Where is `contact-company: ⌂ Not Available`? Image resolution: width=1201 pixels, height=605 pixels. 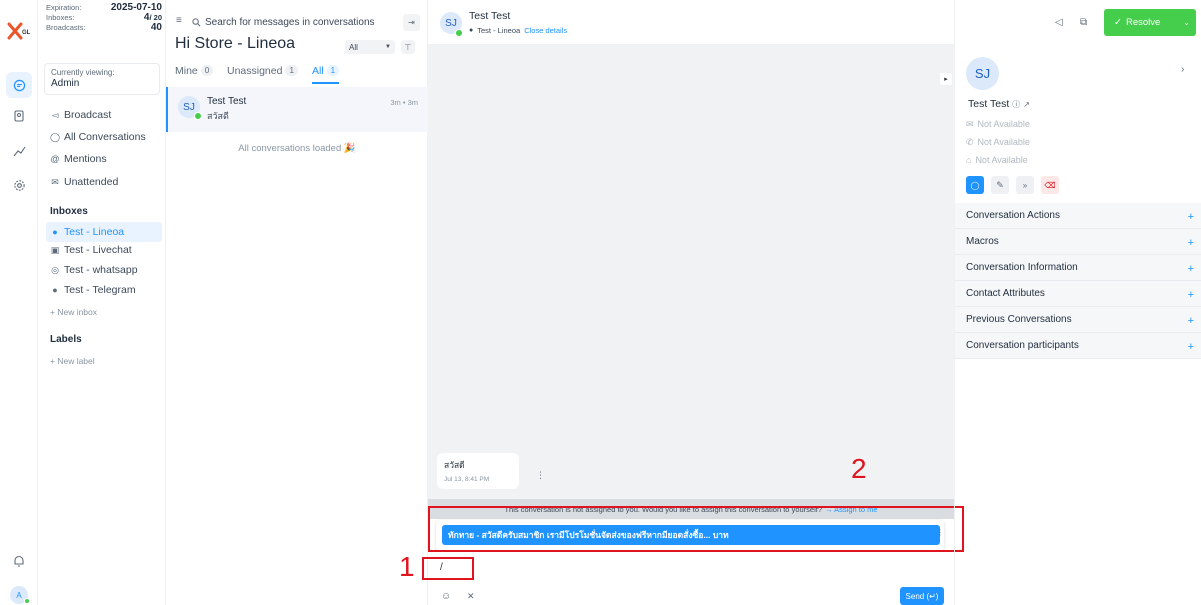
contact-company: ⌂ Not Available is located at coordinates (997, 160).